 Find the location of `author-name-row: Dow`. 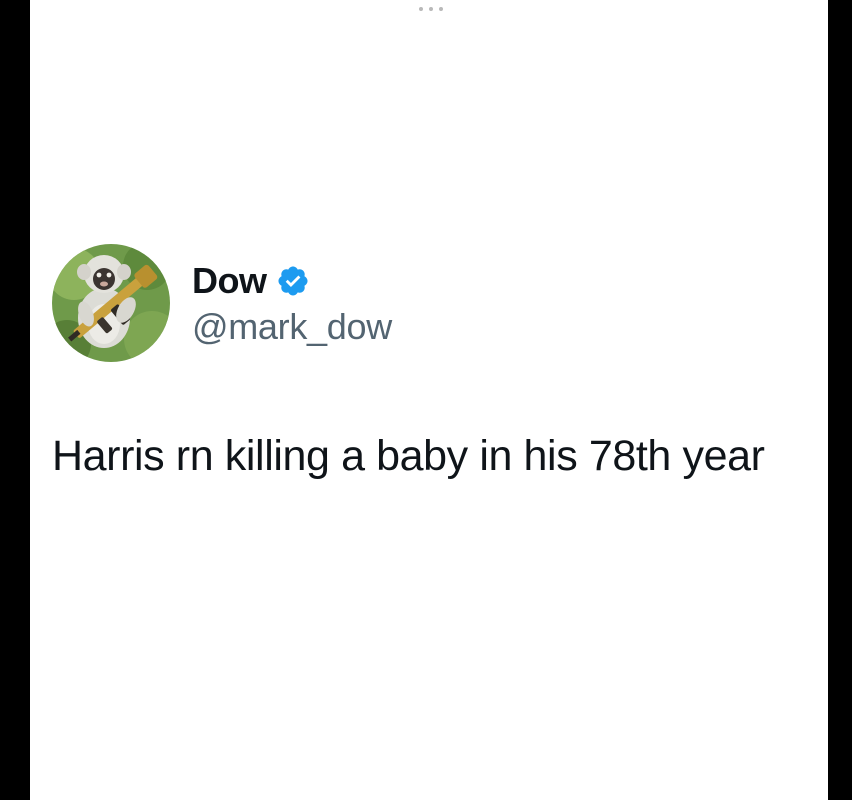

author-name-row: Dow is located at coordinates (251, 281).